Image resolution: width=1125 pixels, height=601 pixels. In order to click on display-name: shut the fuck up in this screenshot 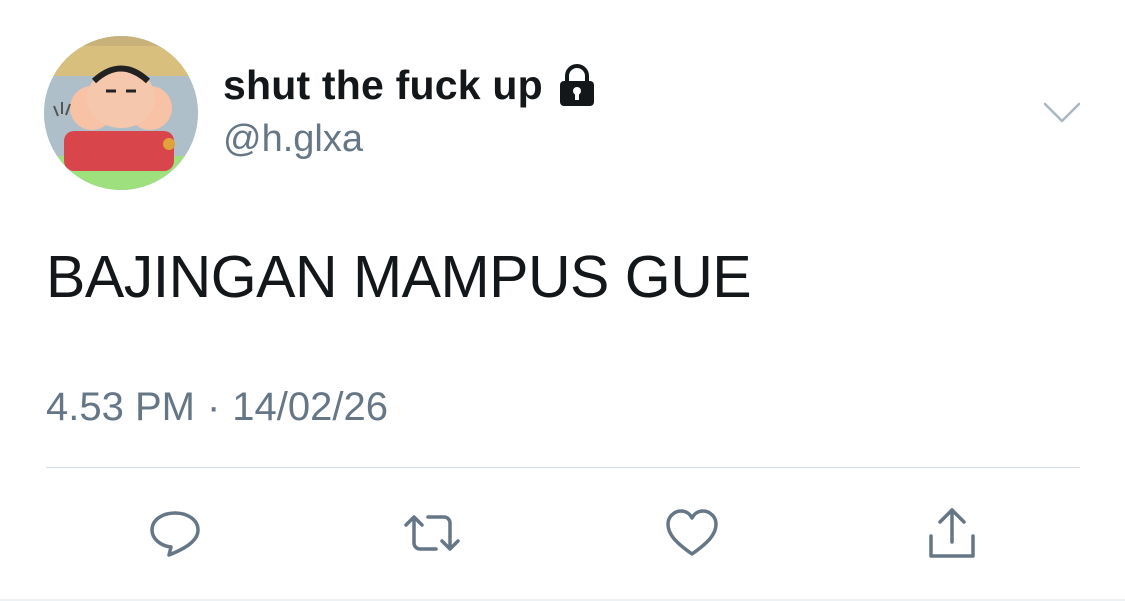, I will do `click(383, 85)`.